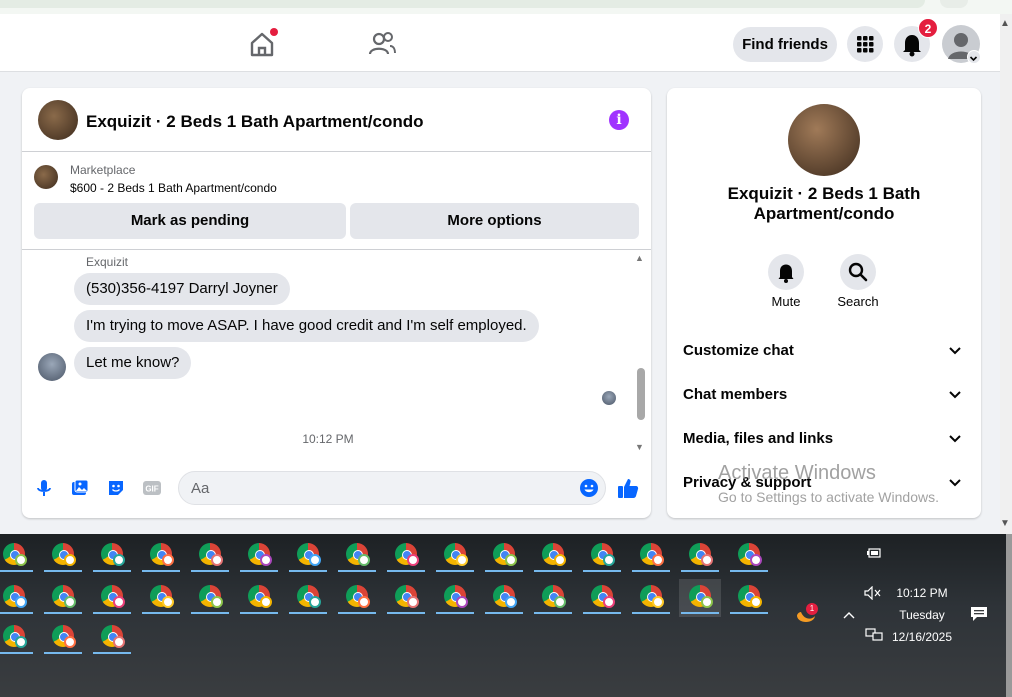  I want to click on chevron-up-icon, so click(849, 613).